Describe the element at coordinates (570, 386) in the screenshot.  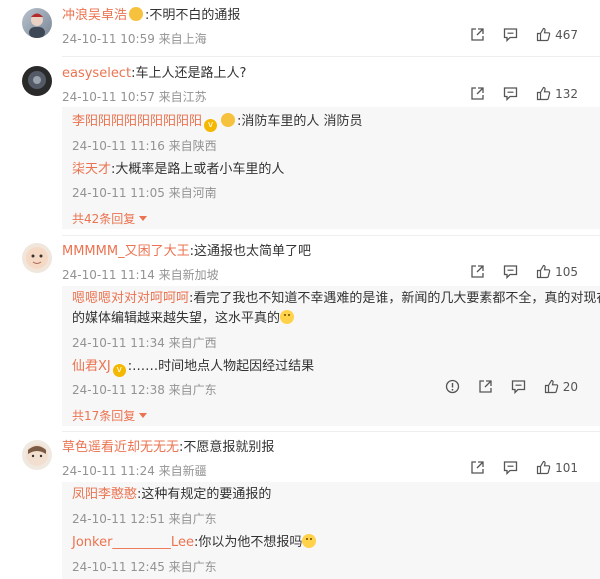
I see `like-count: 20` at that location.